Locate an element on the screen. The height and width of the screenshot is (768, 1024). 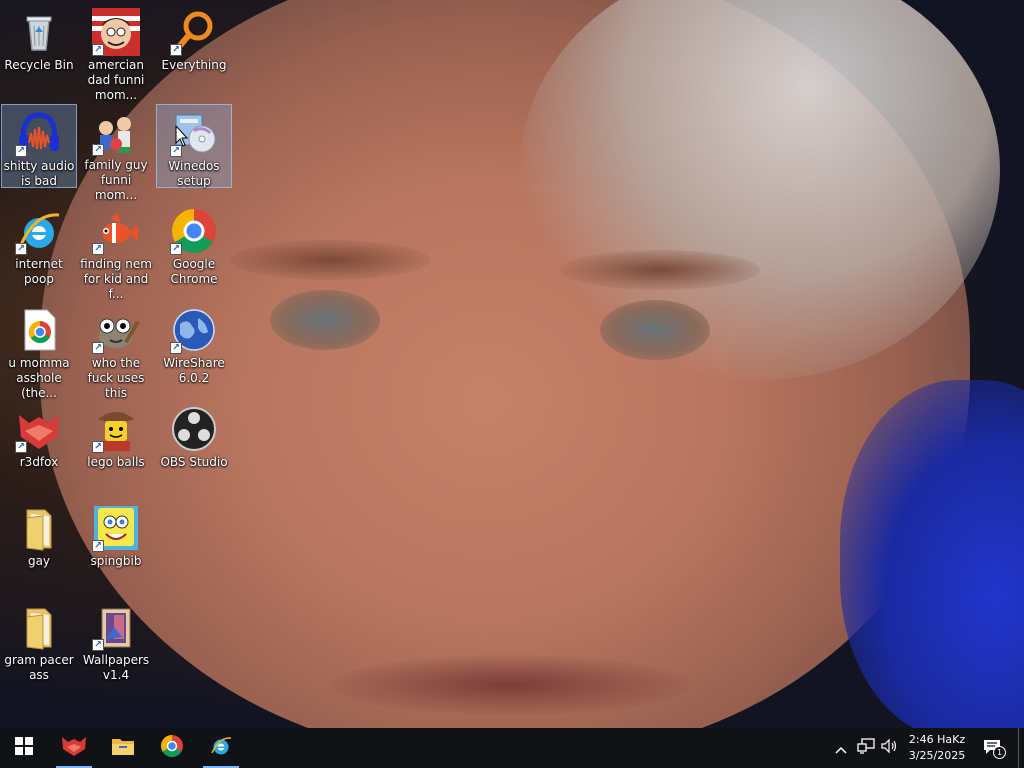
volume-tray-button is located at coordinates (890, 748).